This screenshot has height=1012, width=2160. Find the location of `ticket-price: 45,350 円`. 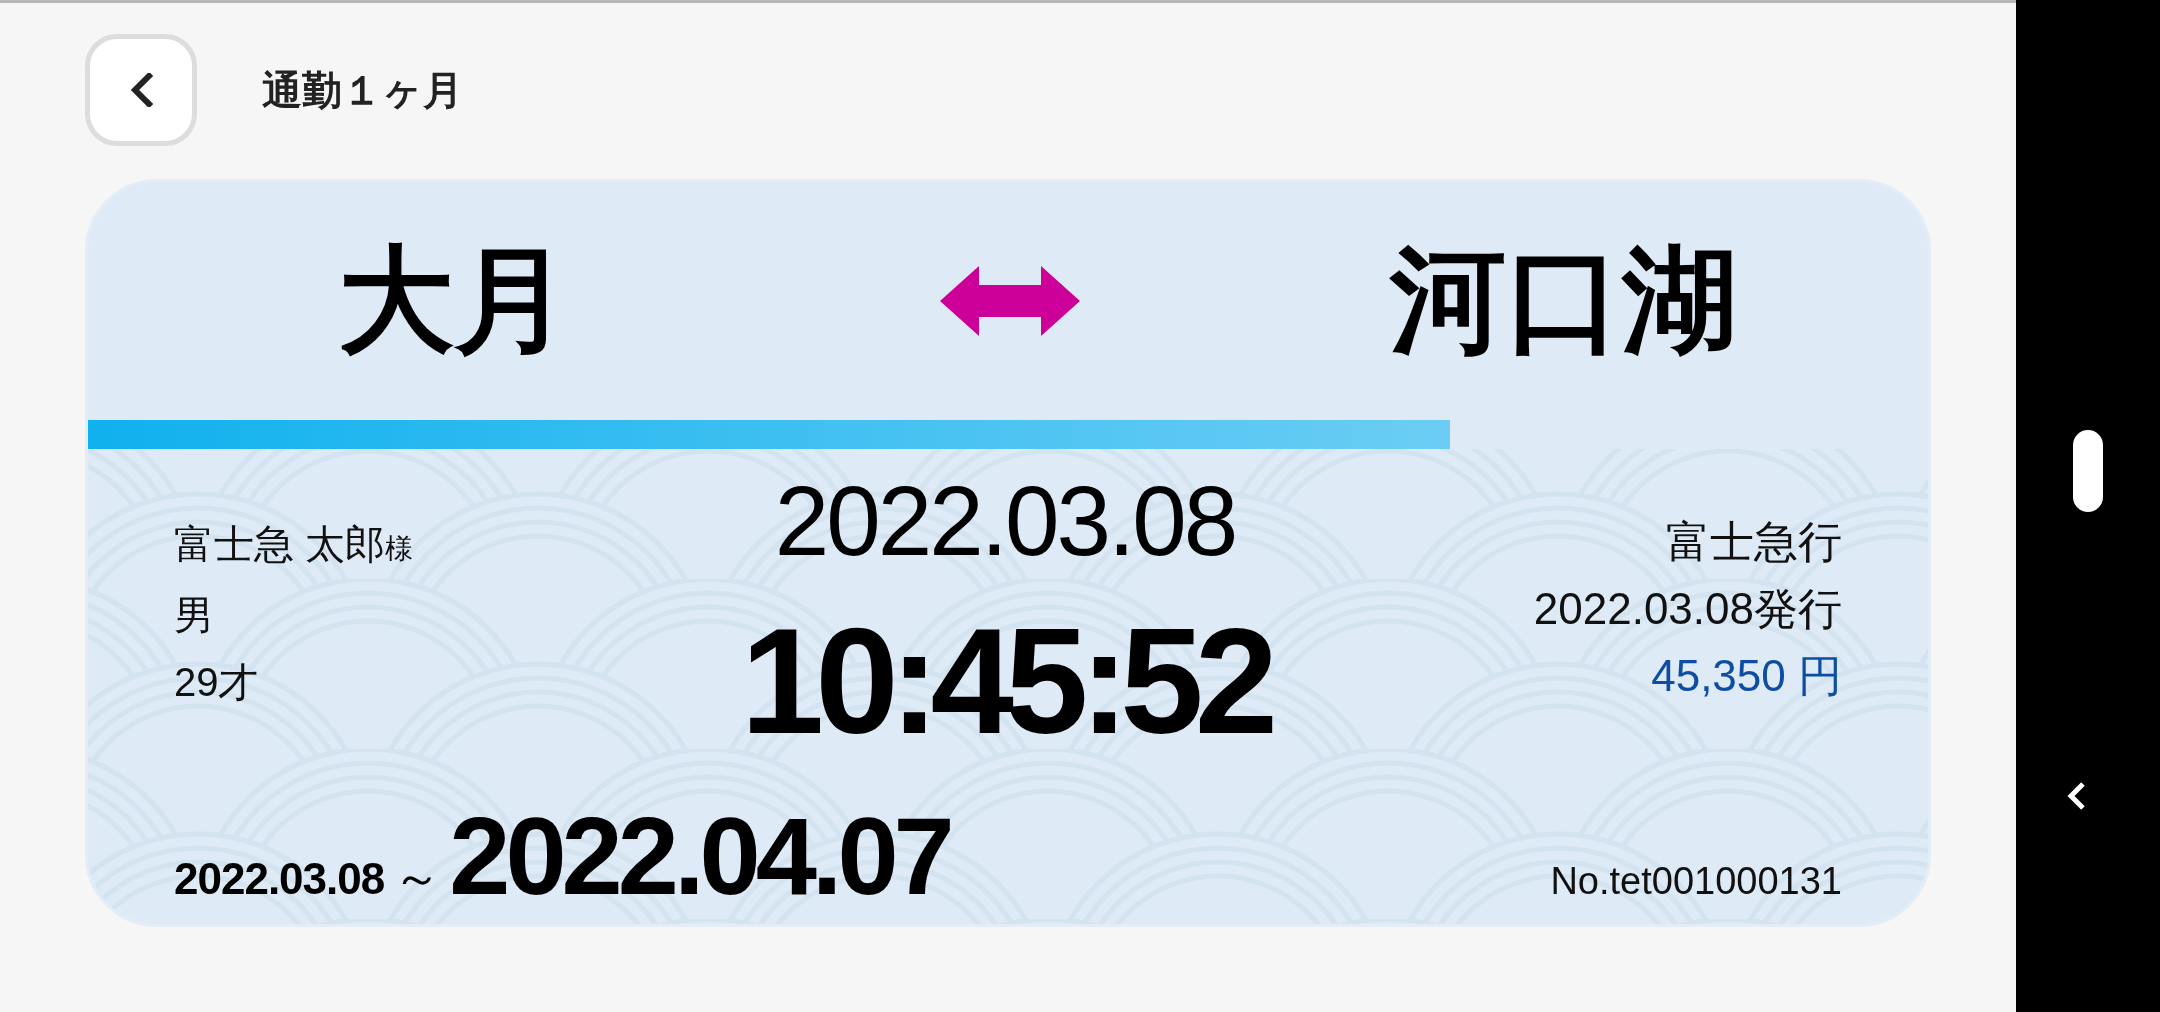

ticket-price: 45,350 円 is located at coordinates (1746, 676).